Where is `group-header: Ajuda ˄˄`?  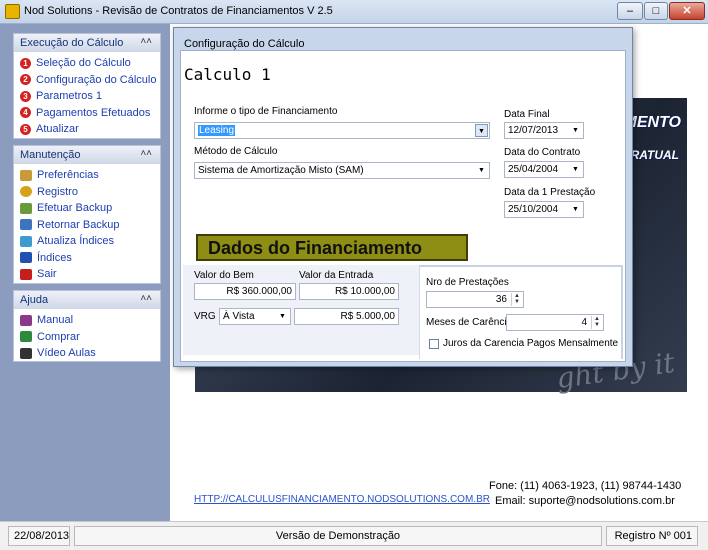 group-header: Ajuda ˄˄ is located at coordinates (87, 300).